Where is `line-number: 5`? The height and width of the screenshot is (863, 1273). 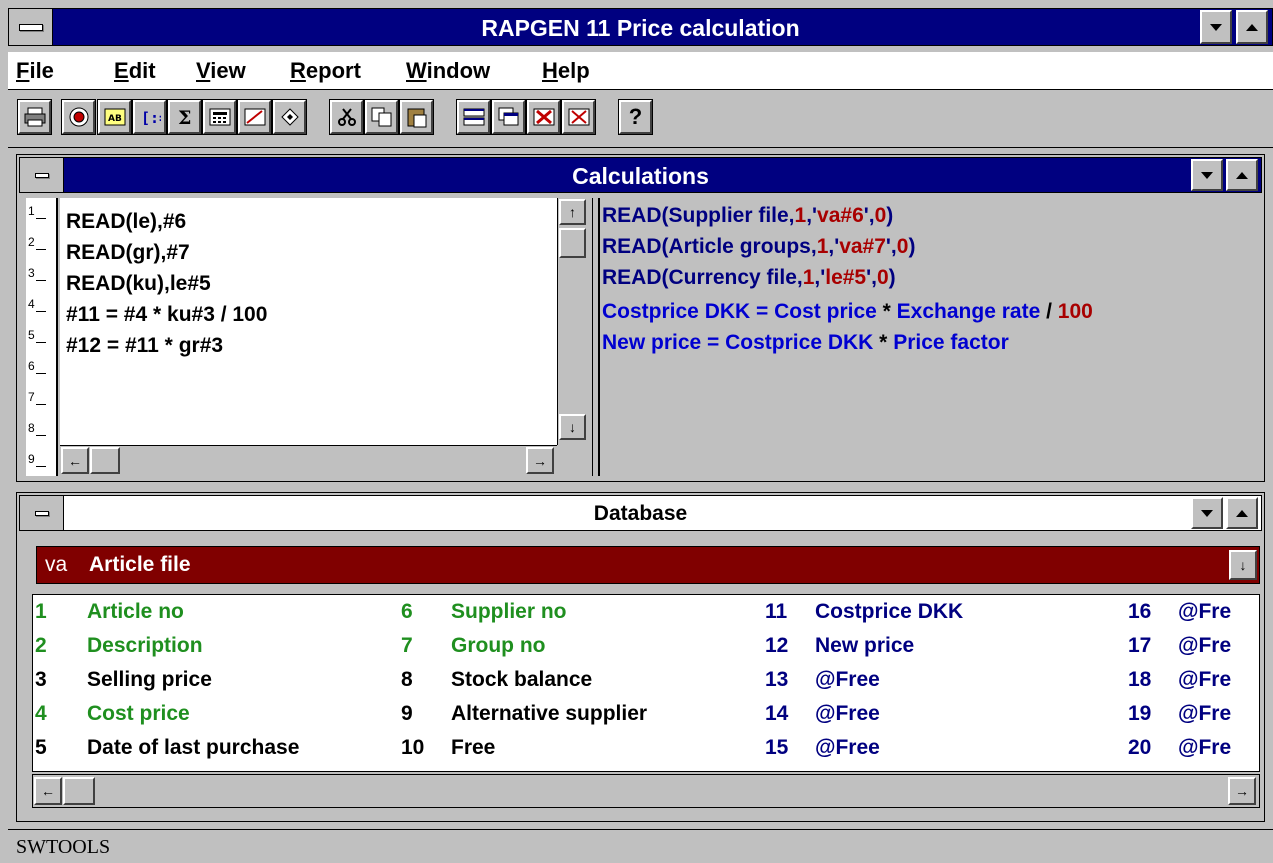
line-number: 5 is located at coordinates (41, 338).